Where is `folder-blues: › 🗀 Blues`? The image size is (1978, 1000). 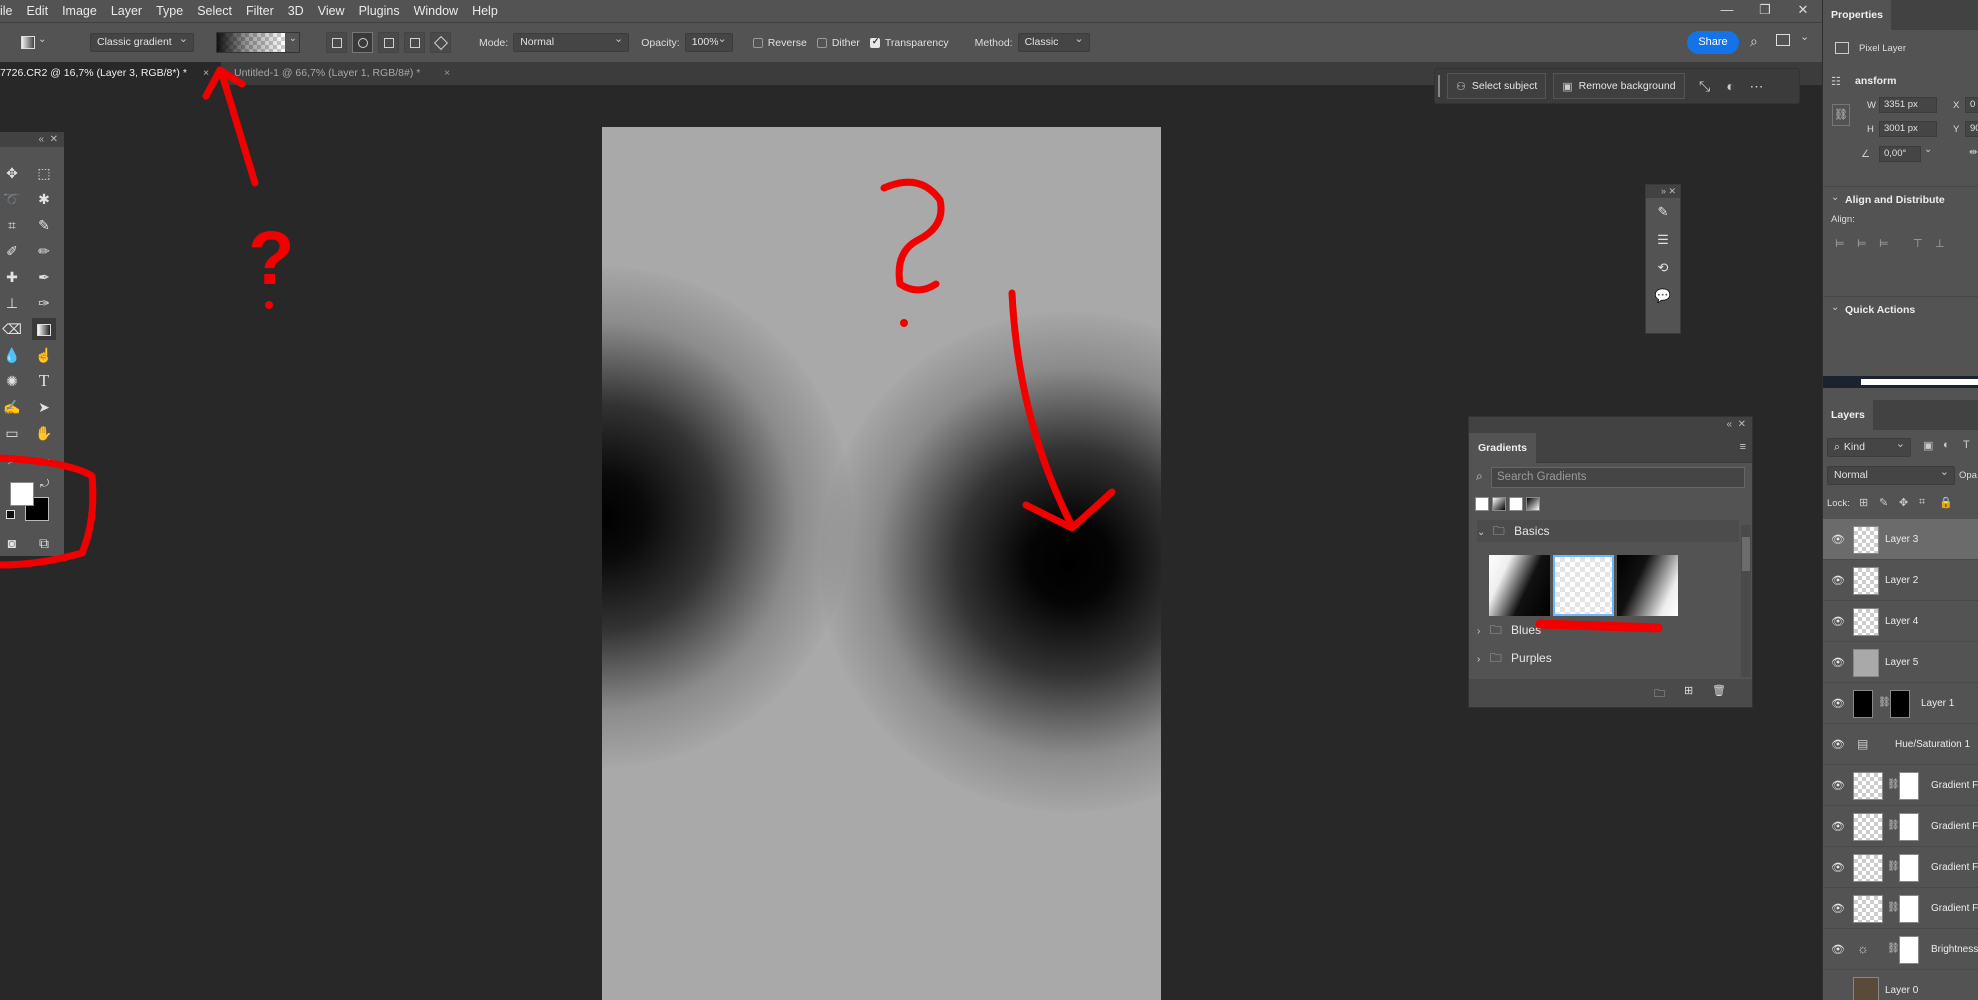 folder-blues: › 🗀 Blues is located at coordinates (1509, 630).